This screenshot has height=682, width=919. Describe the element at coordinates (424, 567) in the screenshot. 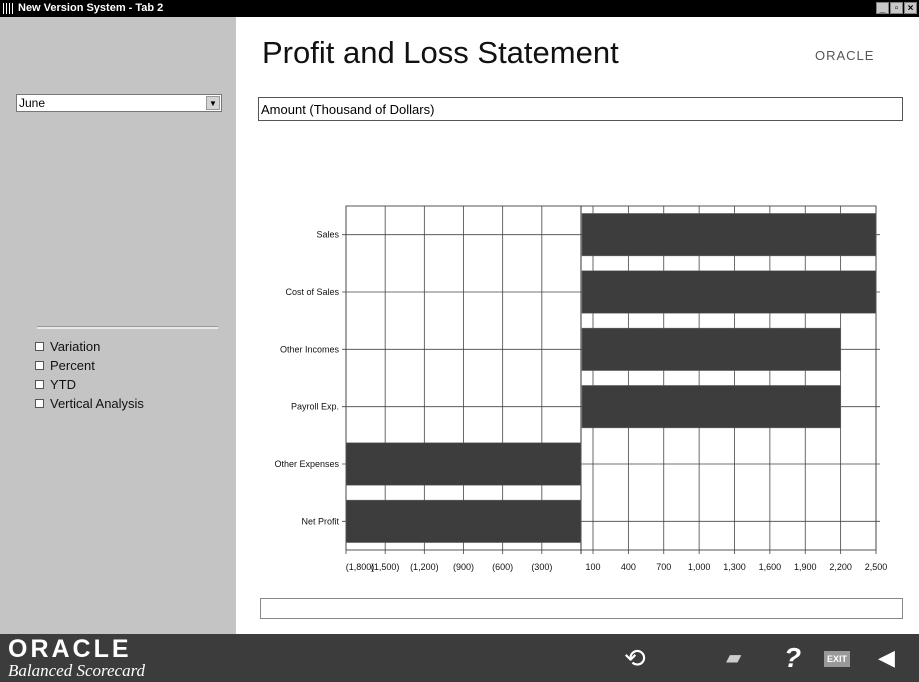

I see `x-tick-label: (1,200)` at that location.